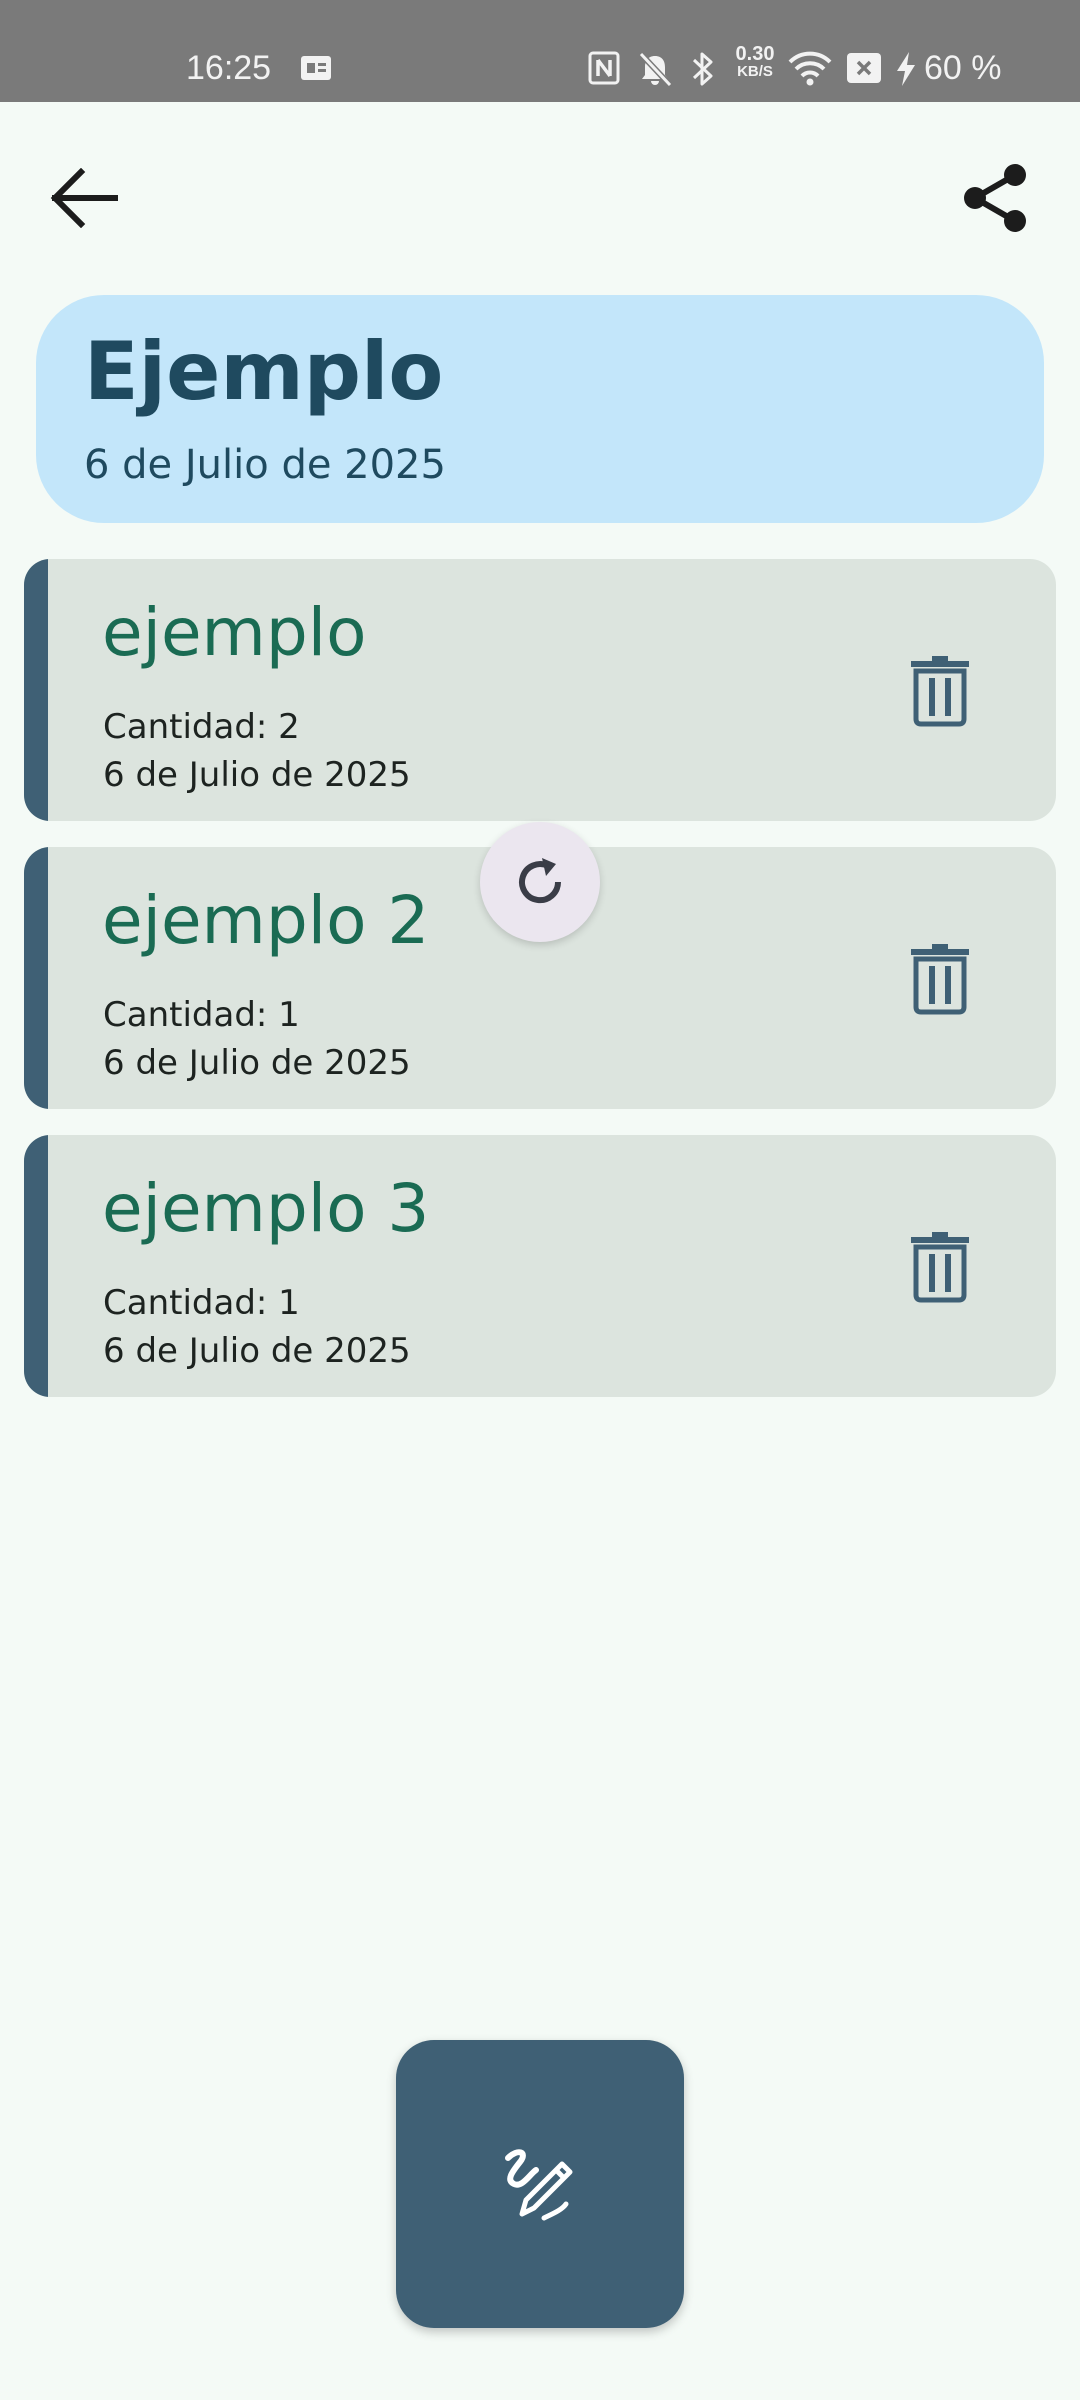  I want to click on list-item: ejemplo 3 Cantidad: 1 6 de Julio de 2025, so click(540, 1266).